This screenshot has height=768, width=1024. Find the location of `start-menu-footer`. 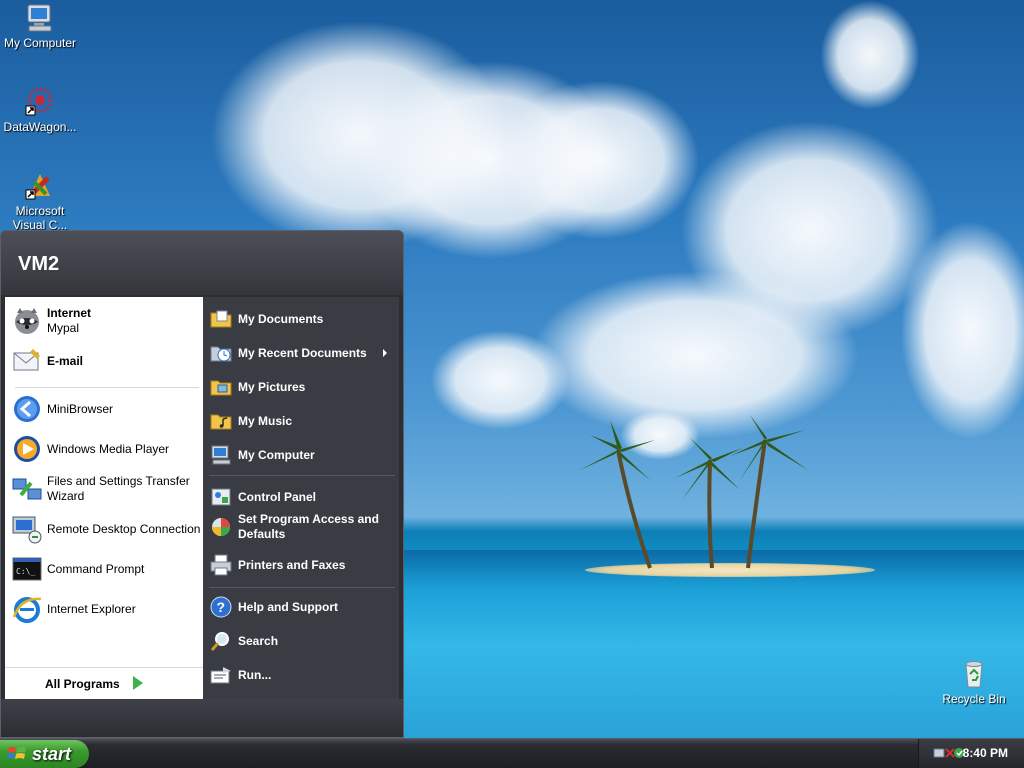

start-menu-footer is located at coordinates (202, 718).